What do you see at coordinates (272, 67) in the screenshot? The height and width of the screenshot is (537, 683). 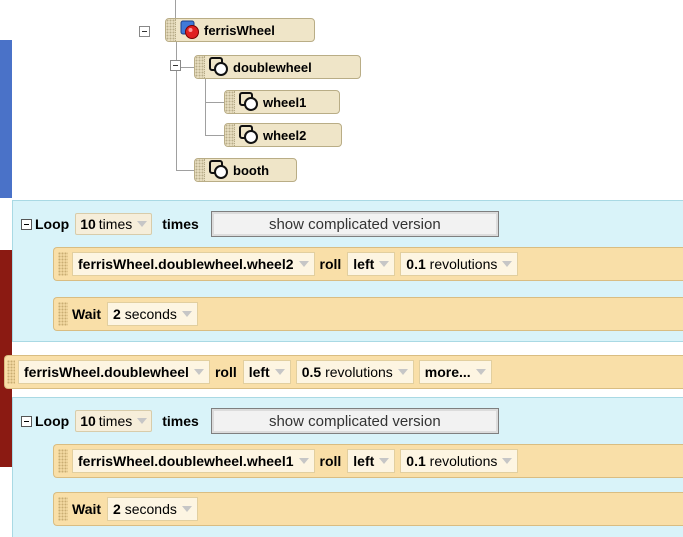 I see `tree-node-label: doublewheel` at bounding box center [272, 67].